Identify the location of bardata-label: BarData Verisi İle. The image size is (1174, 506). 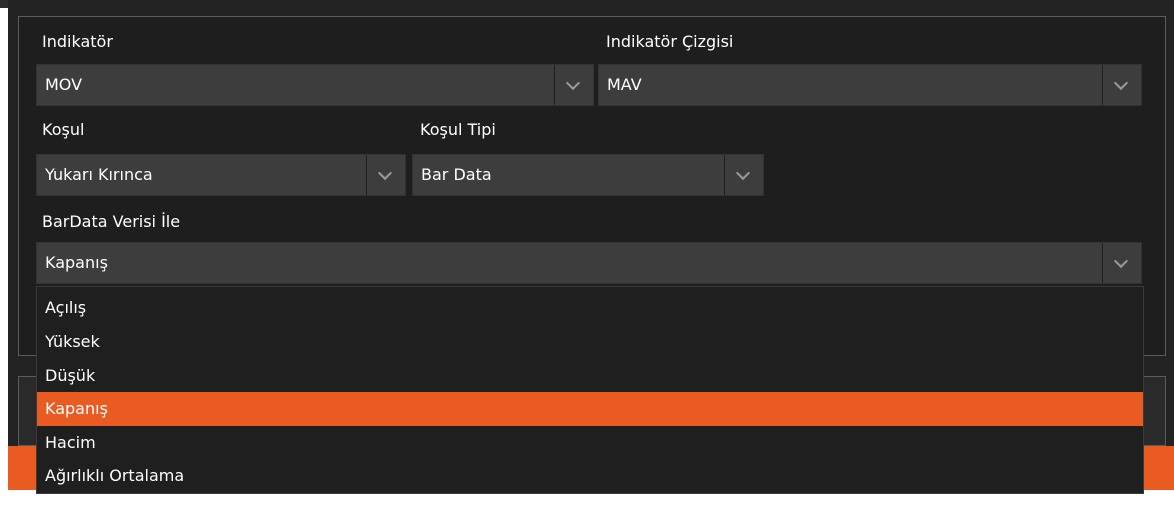
(111, 221).